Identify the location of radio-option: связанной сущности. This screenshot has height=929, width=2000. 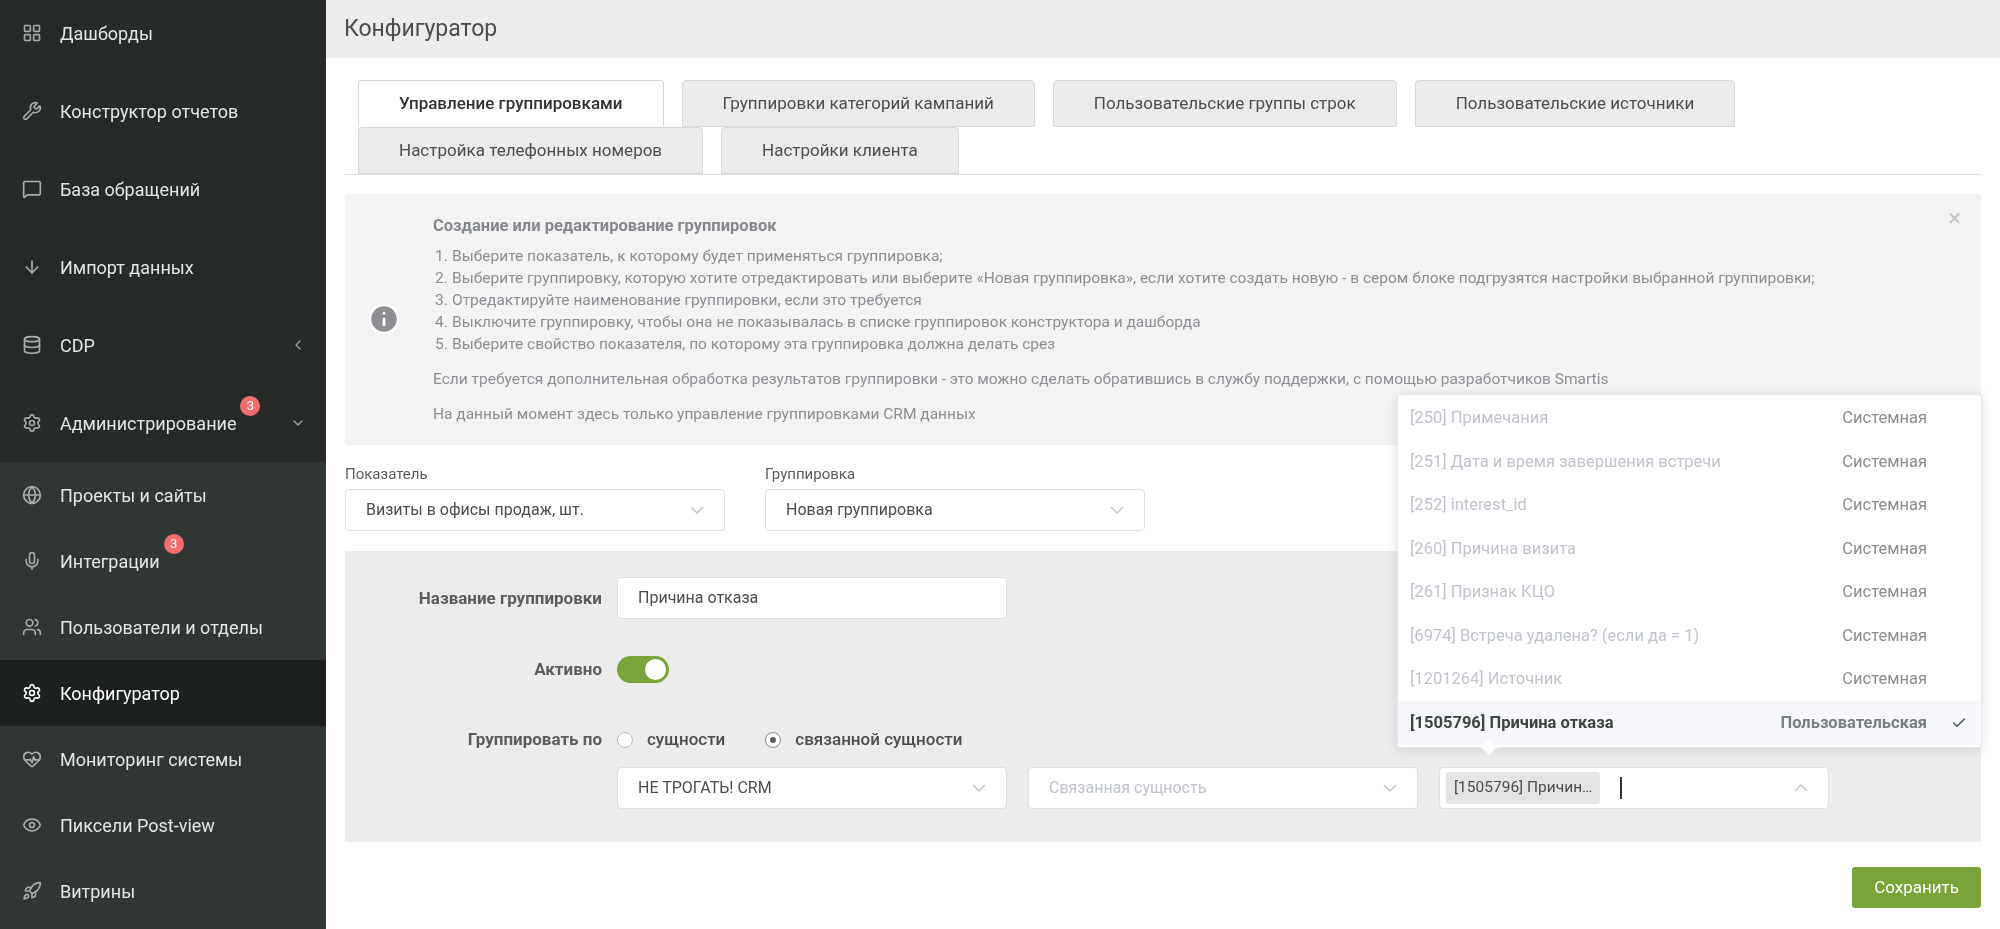
(864, 740).